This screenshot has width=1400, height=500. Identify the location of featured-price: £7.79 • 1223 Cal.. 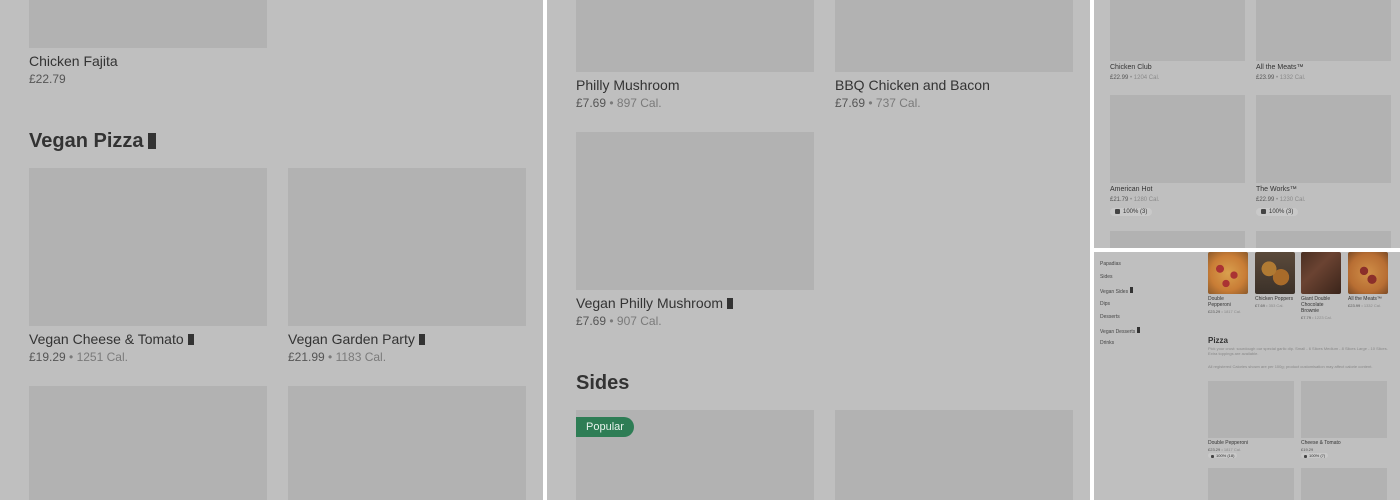
(1316, 317).